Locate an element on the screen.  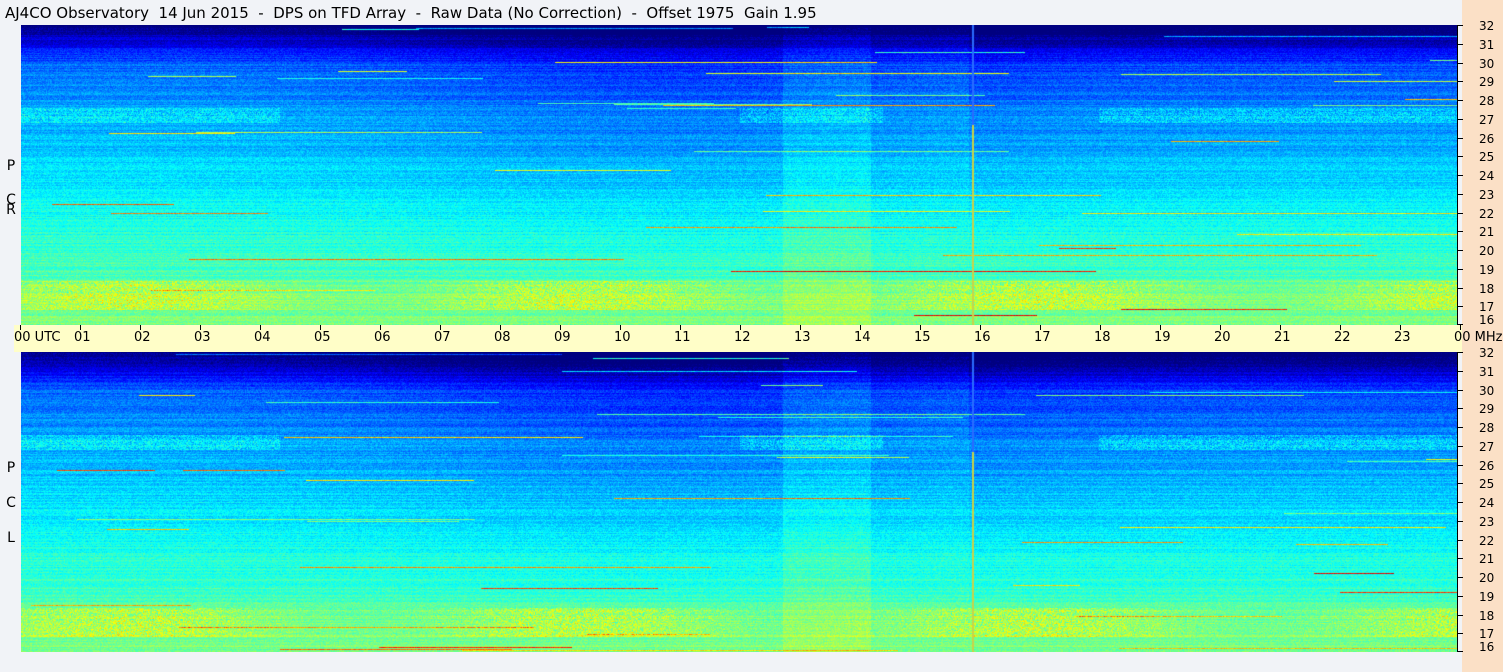
time-tick-label: 07 is located at coordinates (442, 337).